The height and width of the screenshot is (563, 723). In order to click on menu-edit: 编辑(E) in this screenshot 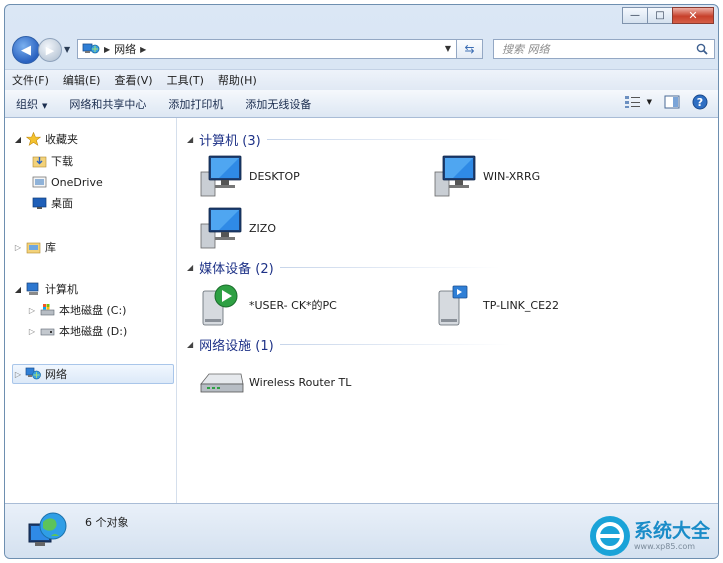, I will do `click(82, 80)`.